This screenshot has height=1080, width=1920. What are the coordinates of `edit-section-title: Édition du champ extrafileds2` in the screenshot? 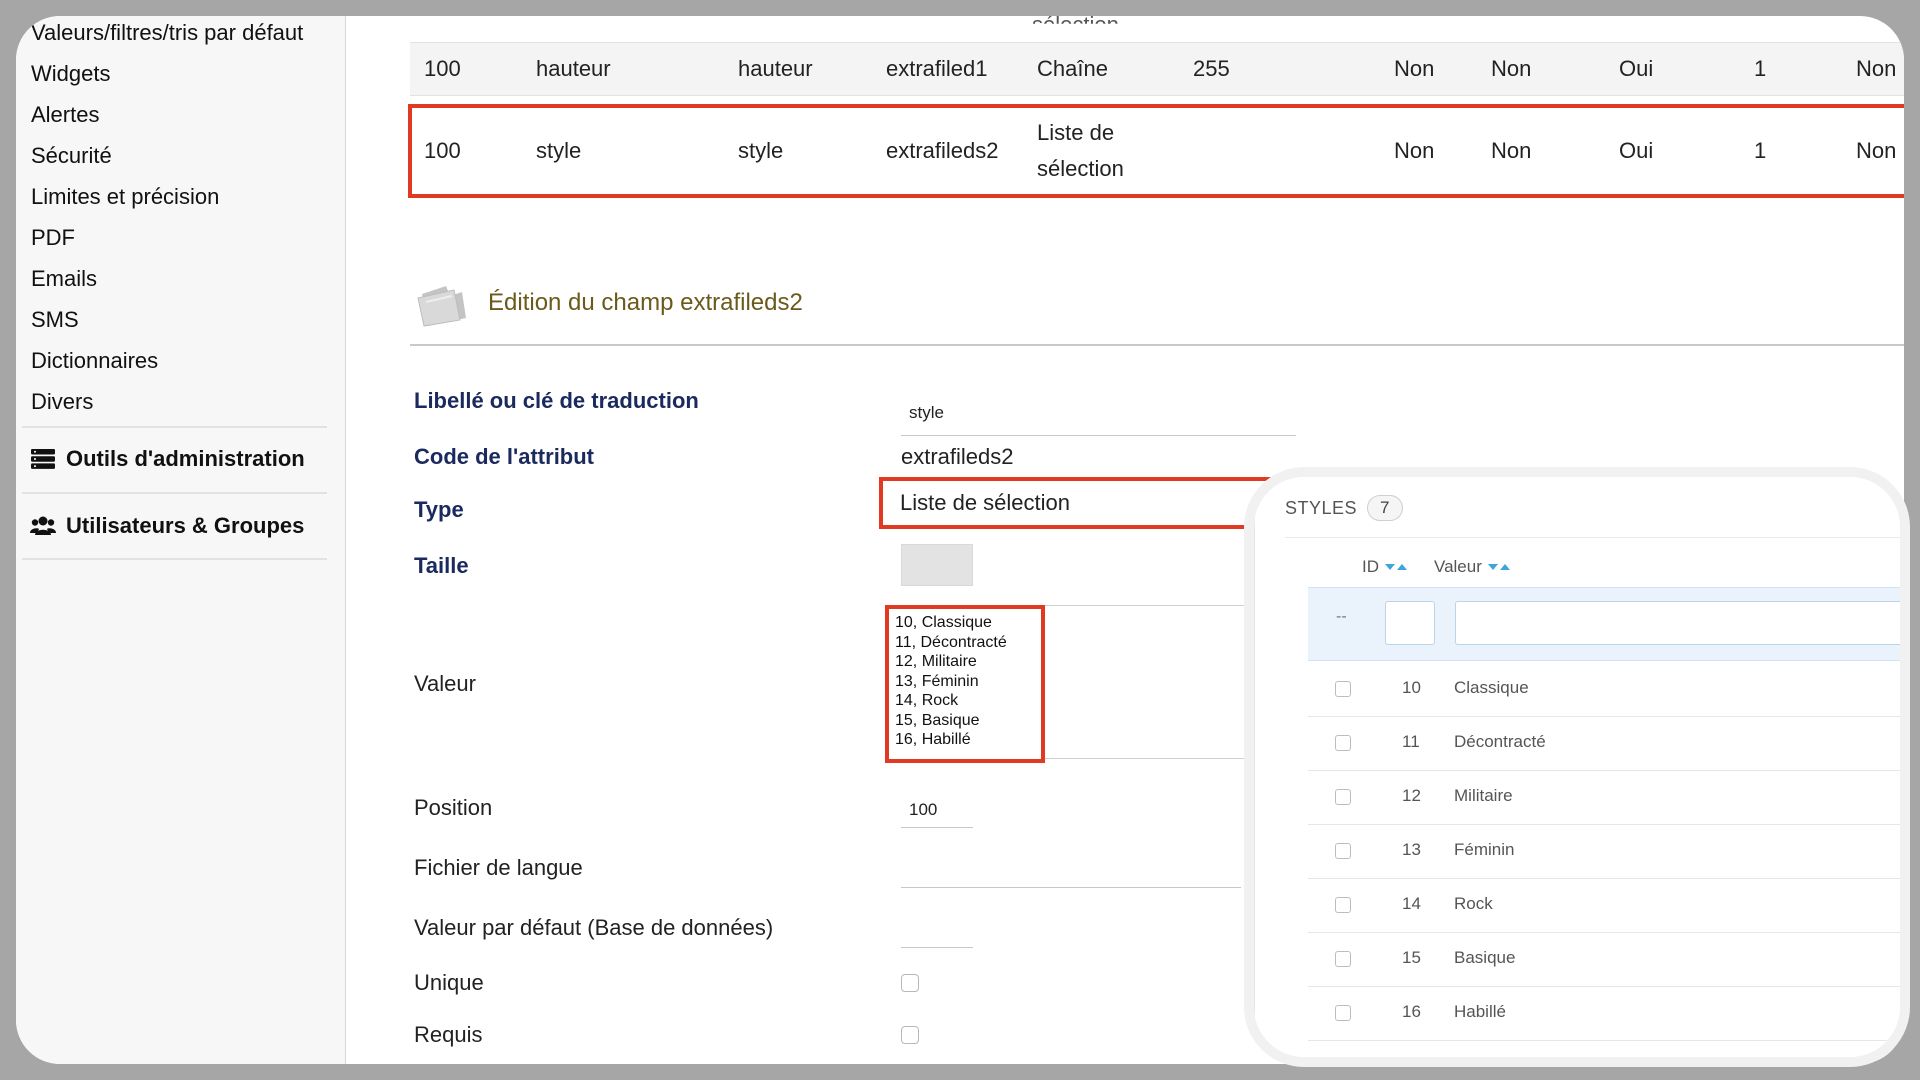 It's located at (645, 302).